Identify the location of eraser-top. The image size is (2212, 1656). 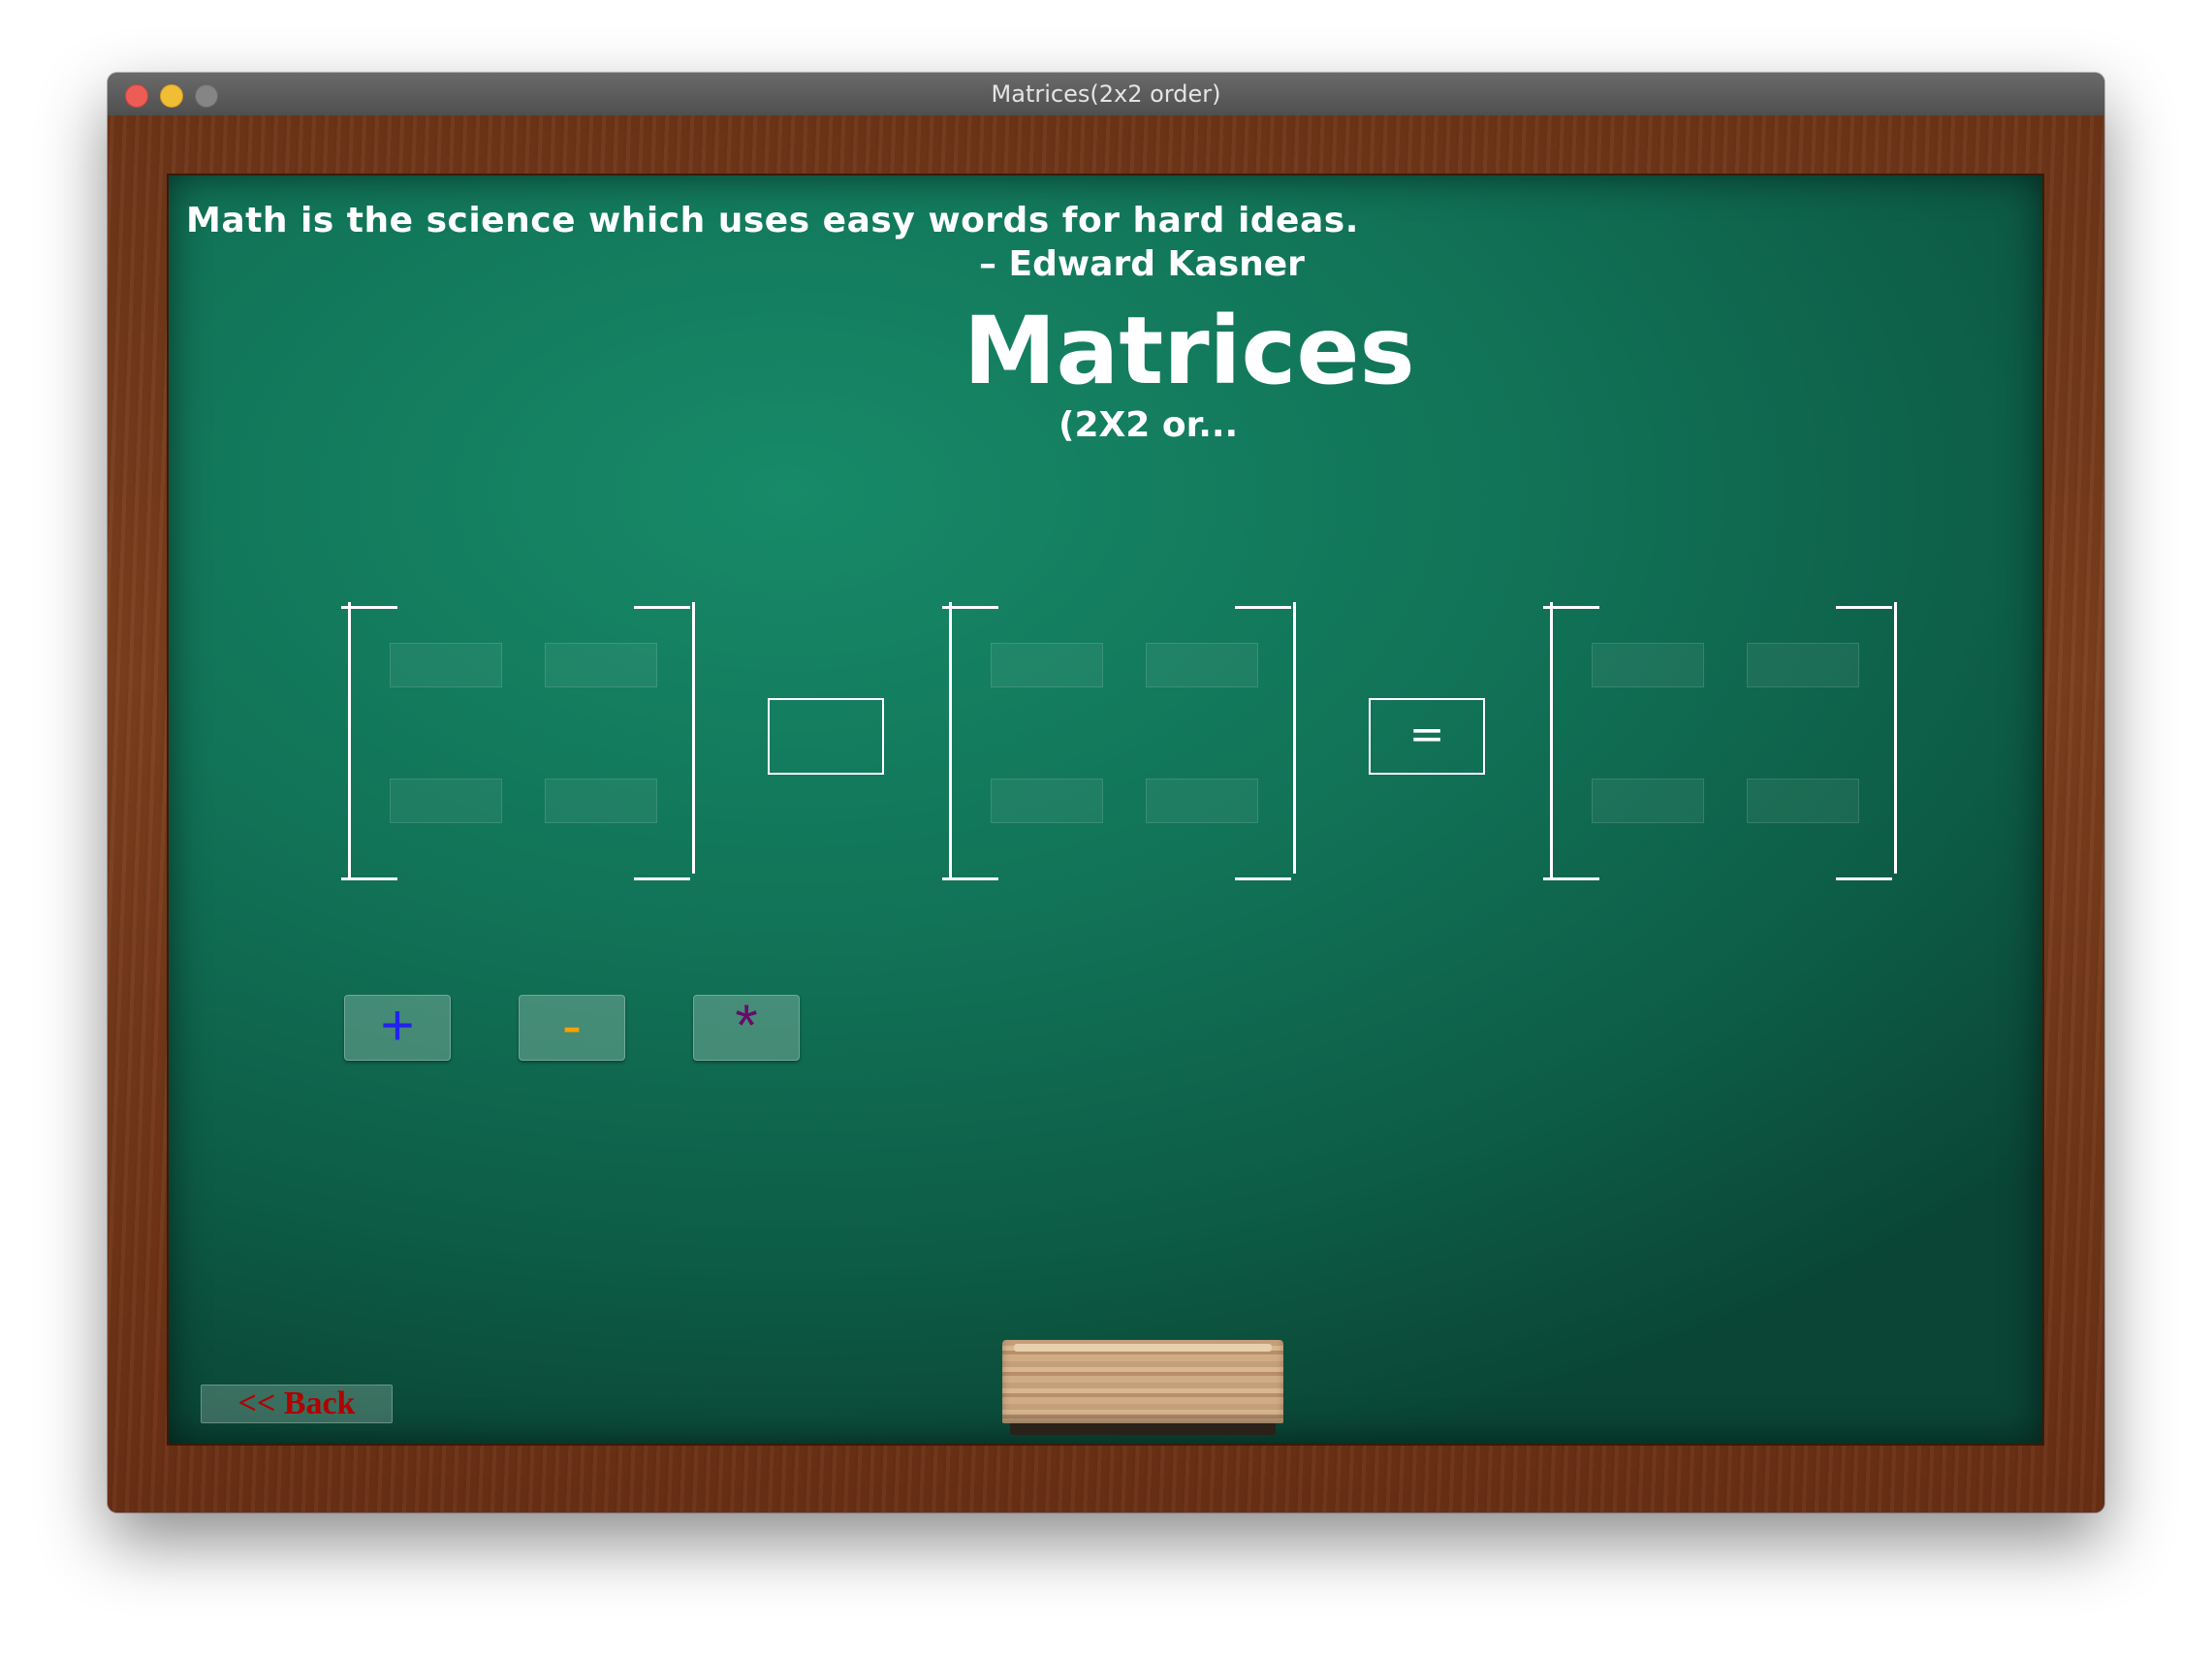
(1143, 1348).